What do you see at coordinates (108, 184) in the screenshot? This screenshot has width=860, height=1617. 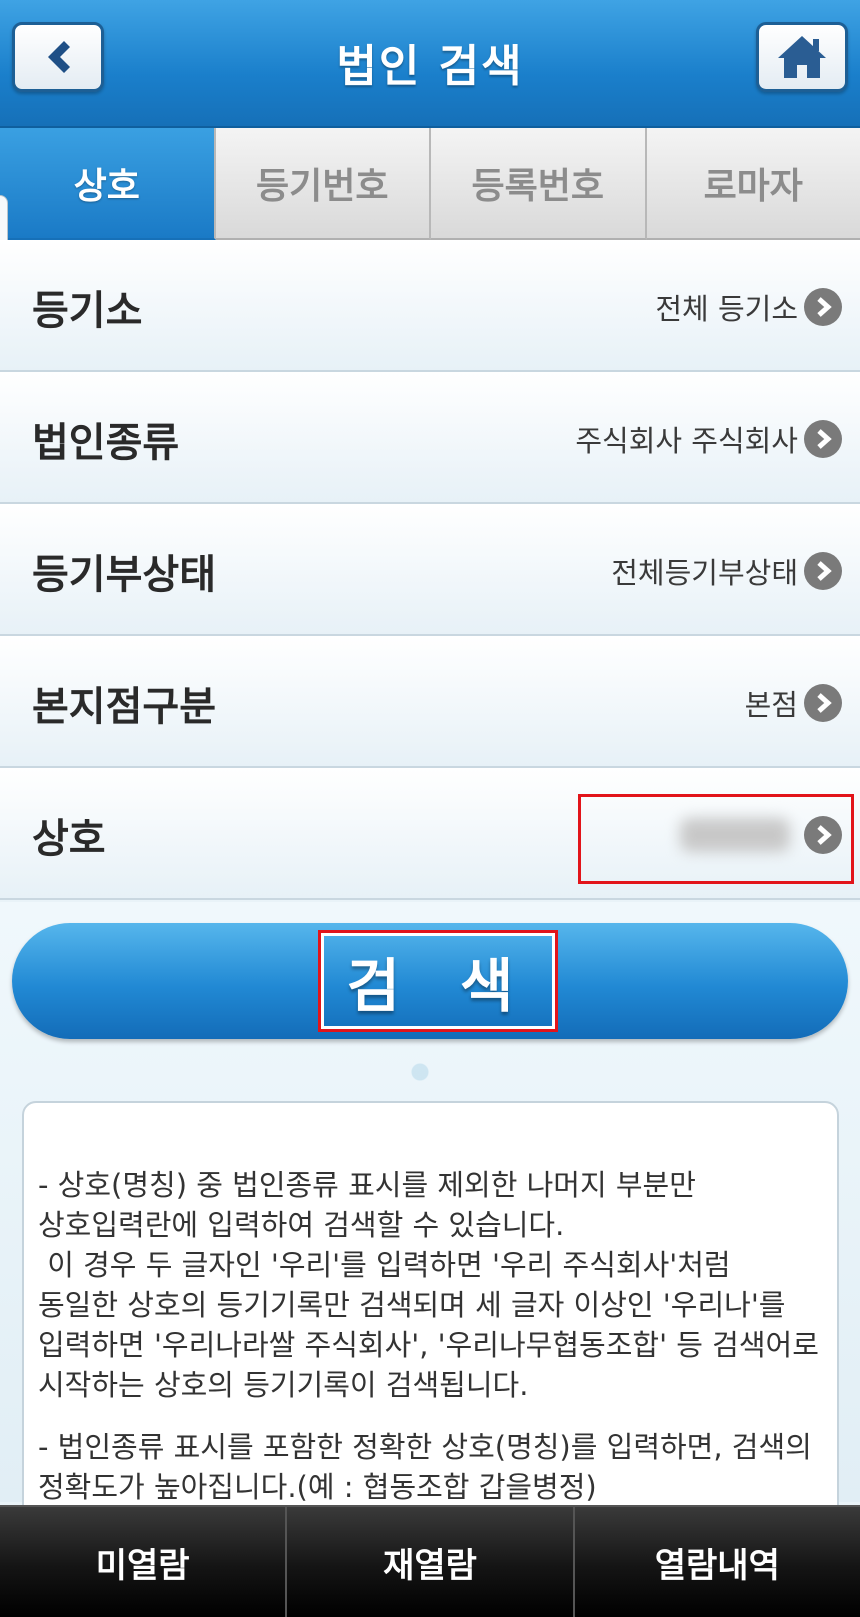 I see `tab-company-name: 상호` at bounding box center [108, 184].